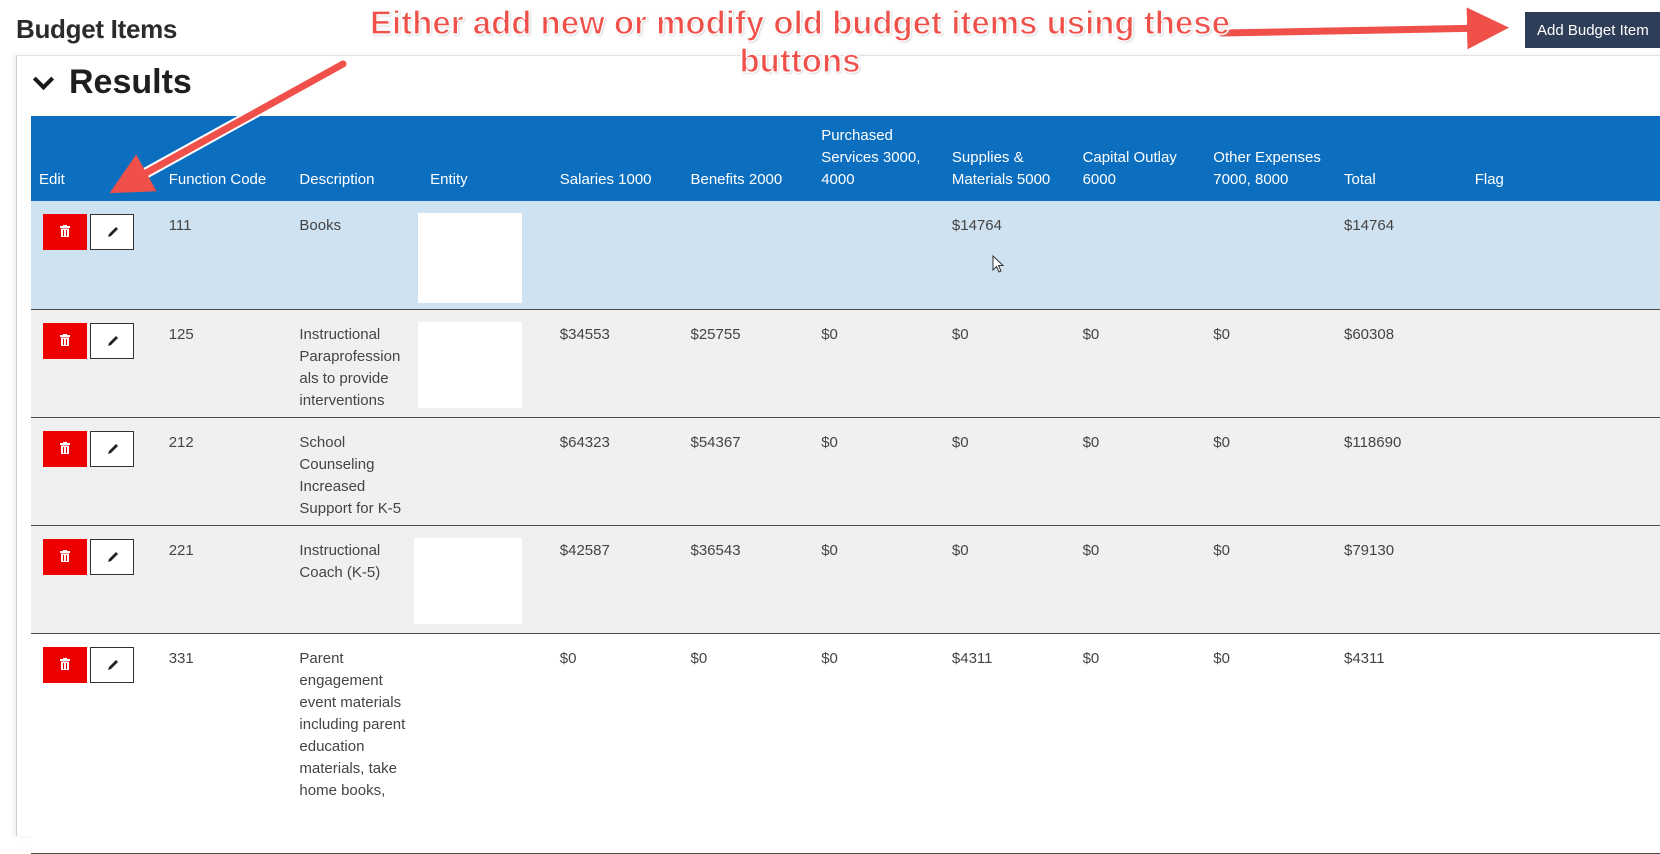  What do you see at coordinates (998, 264) in the screenshot?
I see `mouse-cursor-icon` at bounding box center [998, 264].